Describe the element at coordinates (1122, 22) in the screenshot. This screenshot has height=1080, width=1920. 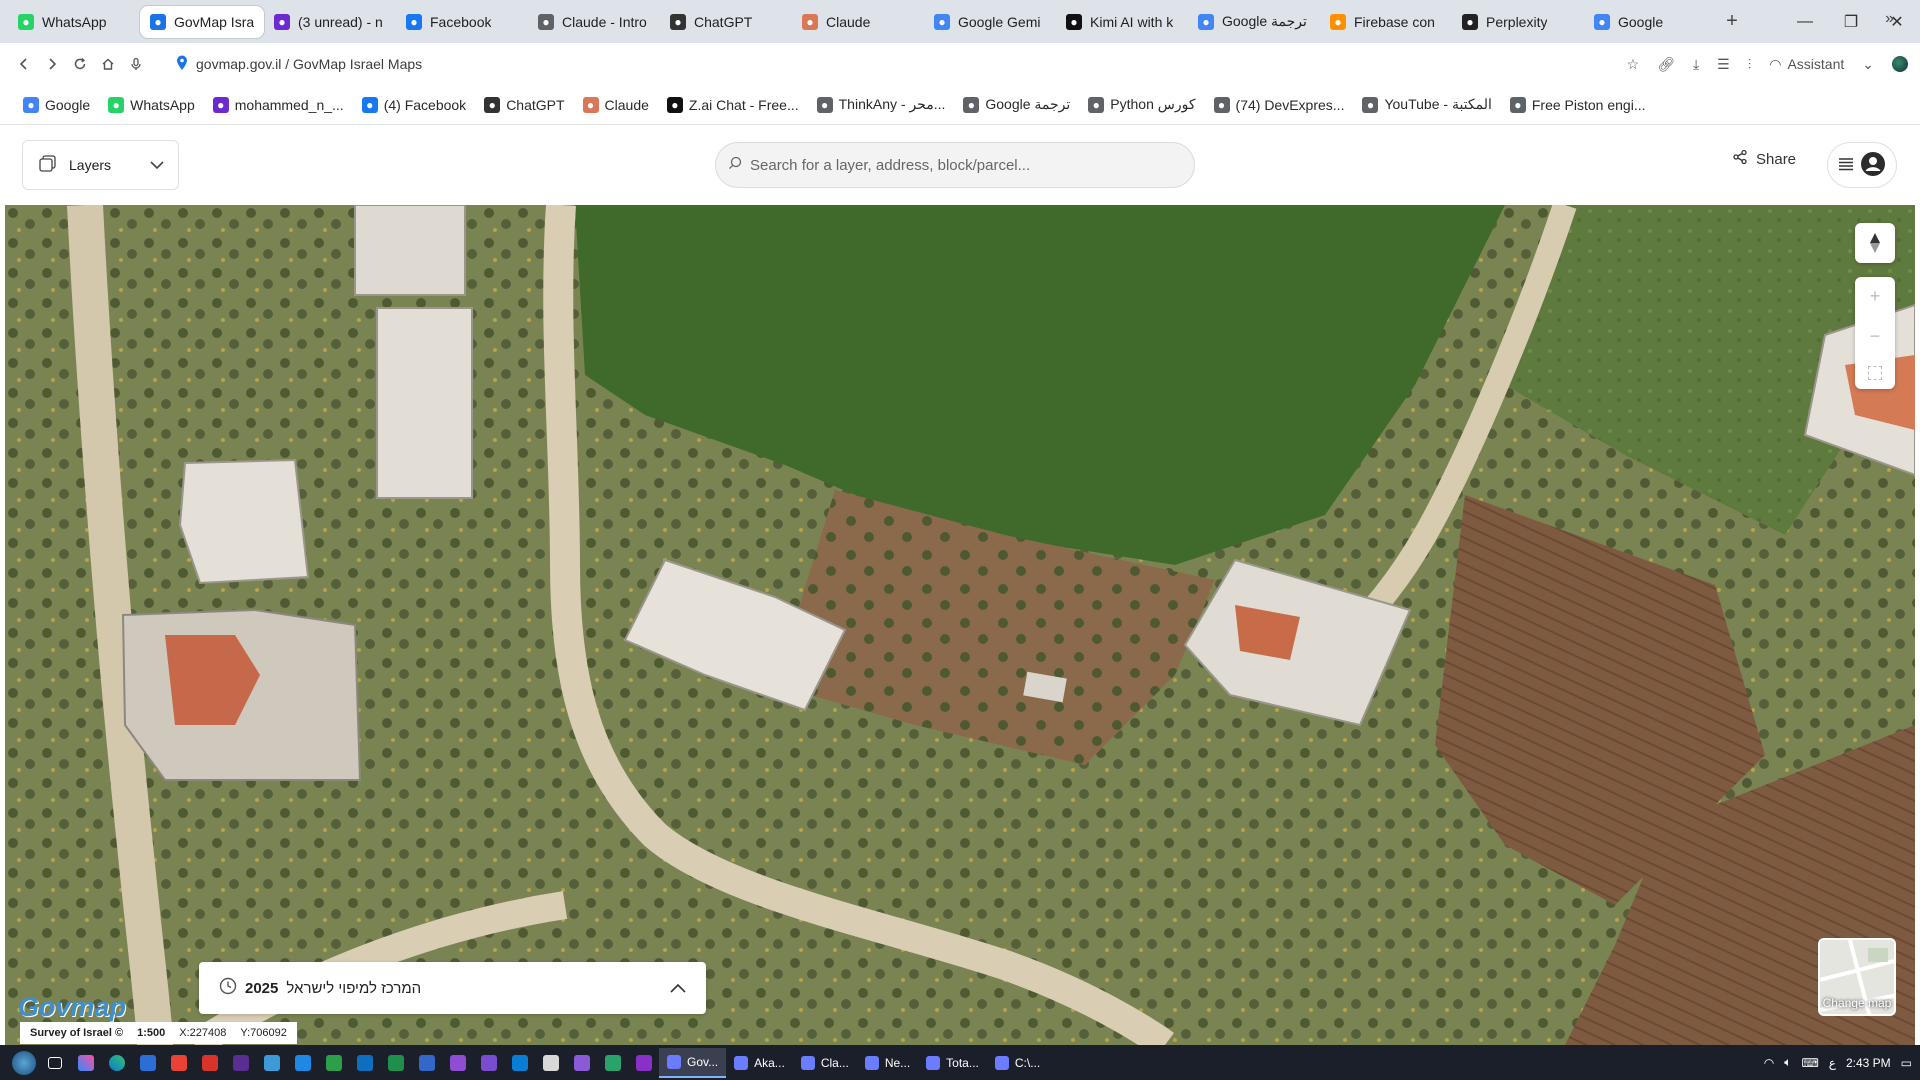
I see `browser-tab: ● Kimi AI with k` at that location.